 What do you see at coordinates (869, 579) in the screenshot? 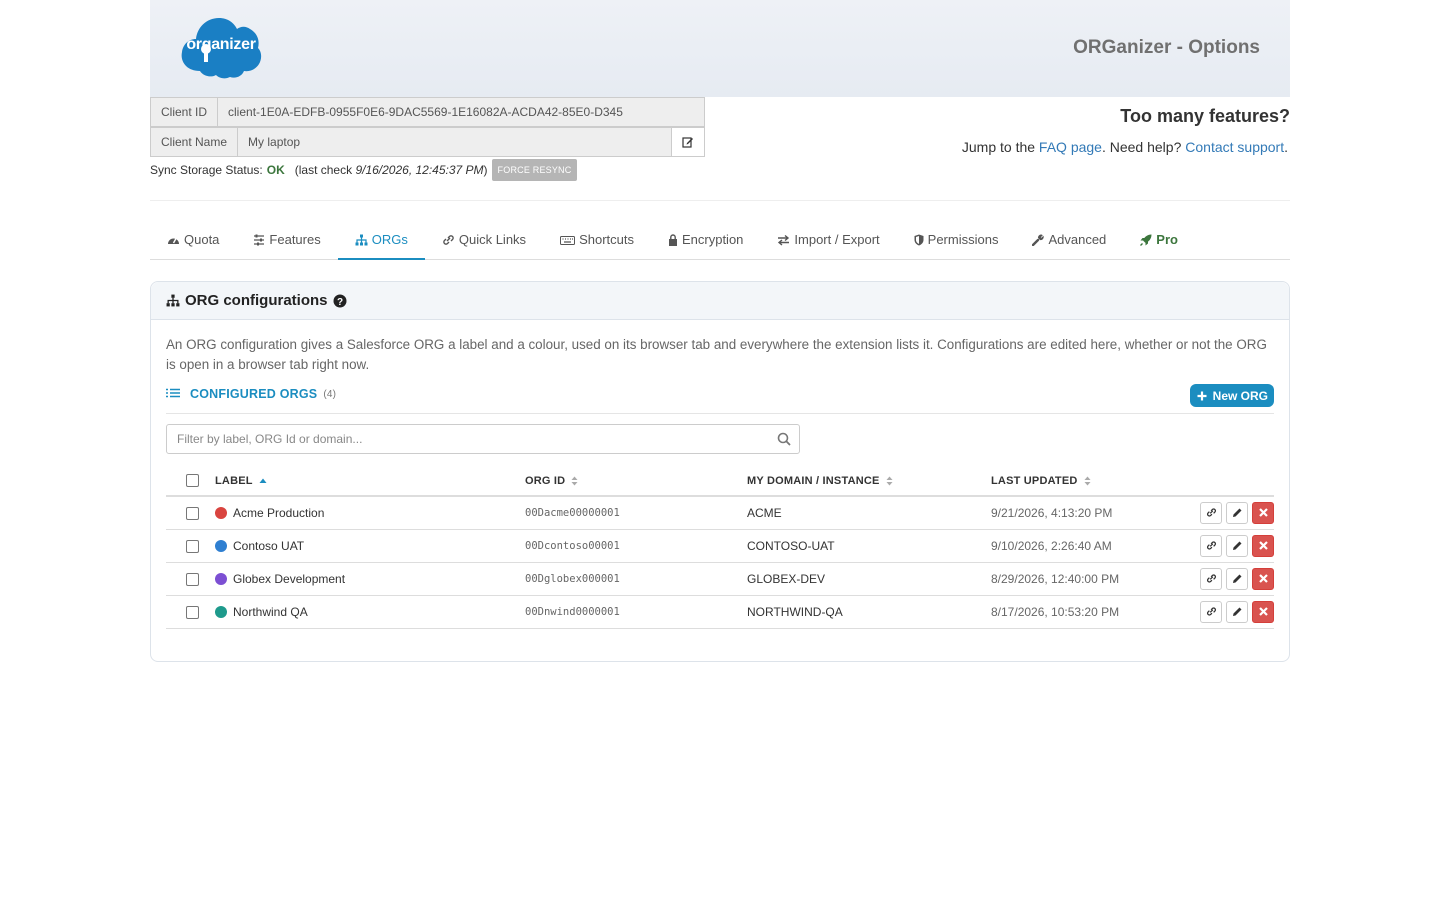
I see `org-domain: GLOBEX-DEV` at bounding box center [869, 579].